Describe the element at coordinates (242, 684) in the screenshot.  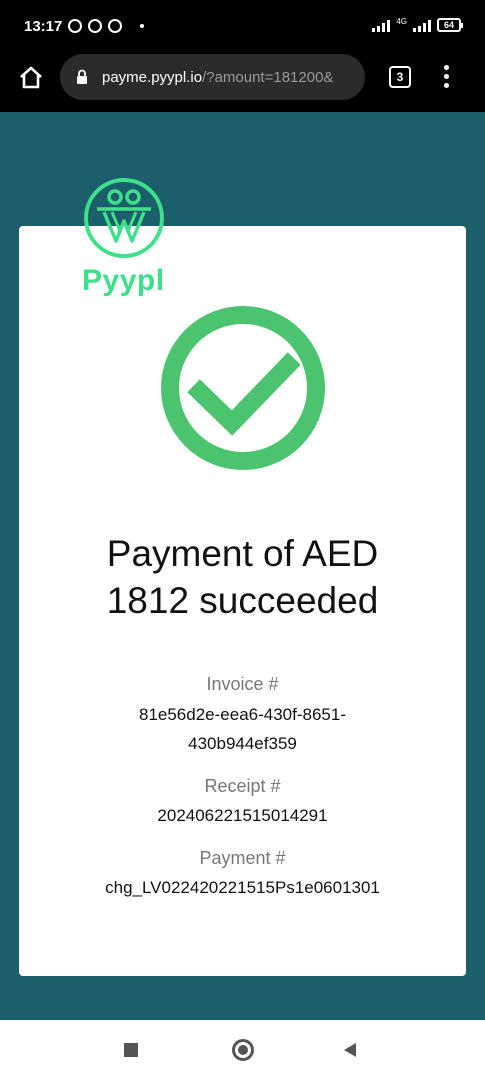
I see `invoice-label: Invoice #` at that location.